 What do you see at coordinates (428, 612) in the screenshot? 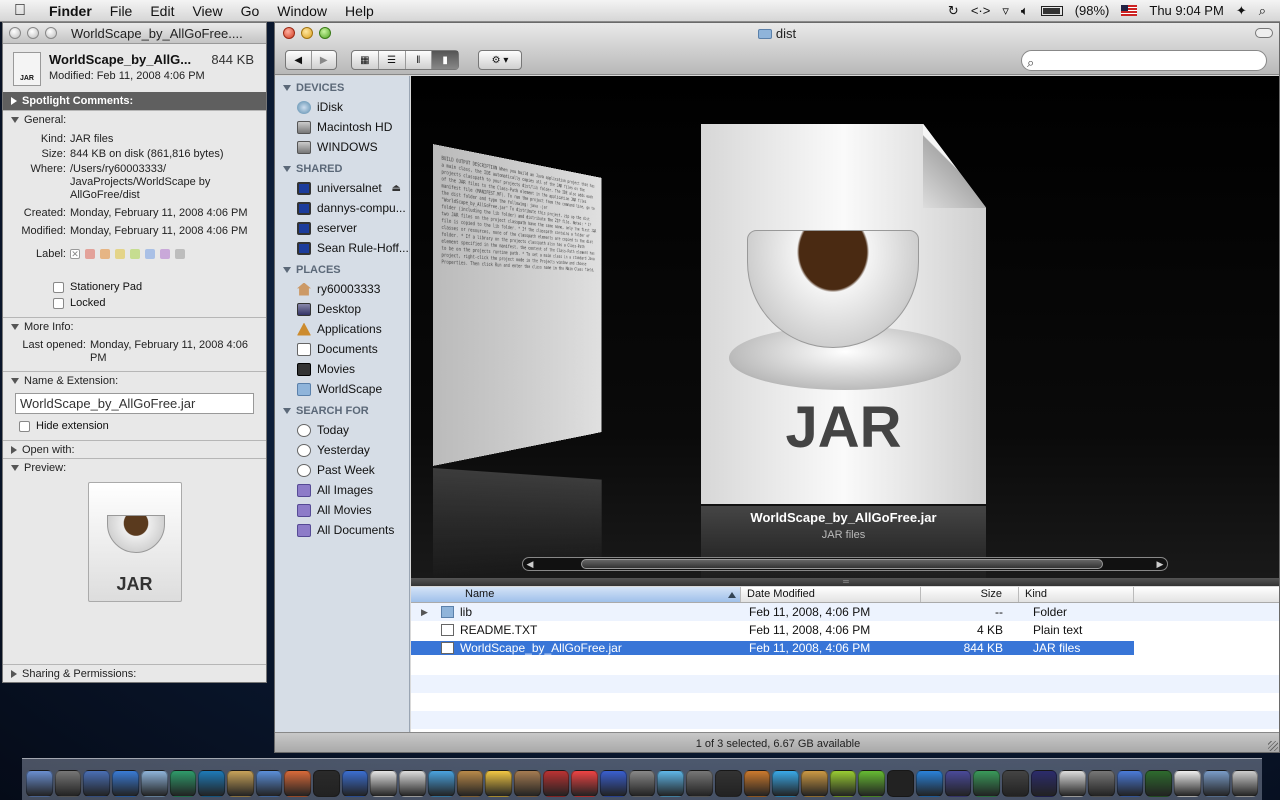
I see `disclosure-triangle-icon: ▶` at bounding box center [428, 612].